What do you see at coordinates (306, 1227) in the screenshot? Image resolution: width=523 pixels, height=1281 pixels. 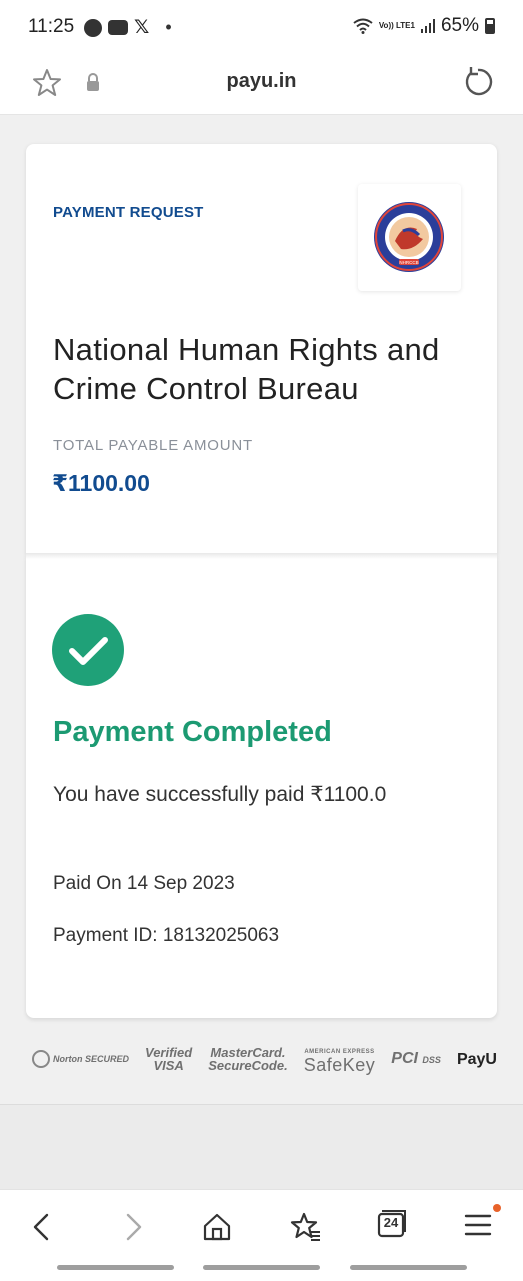 I see `bookmarks-icon` at bounding box center [306, 1227].